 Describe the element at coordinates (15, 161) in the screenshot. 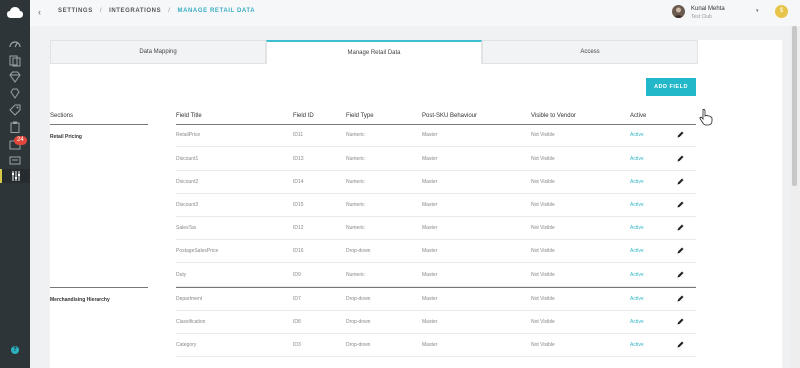

I see `messages-icon` at that location.